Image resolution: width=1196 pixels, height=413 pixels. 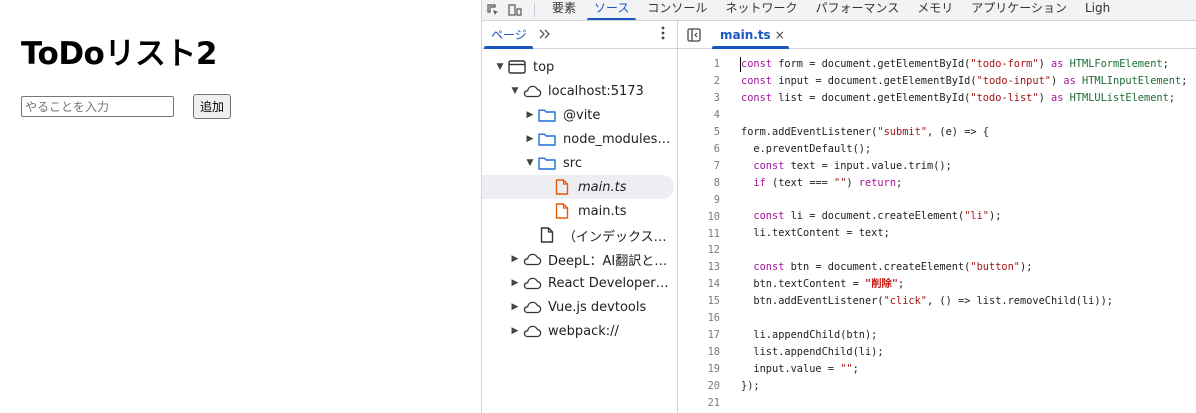 What do you see at coordinates (761, 10) in the screenshot?
I see `main-tab: ネットワーク` at bounding box center [761, 10].